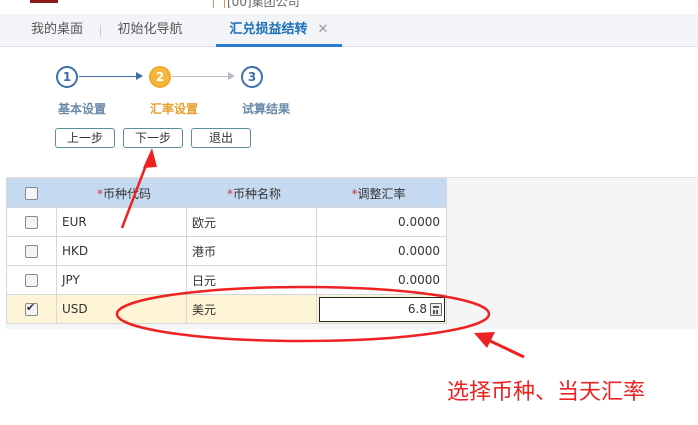 This screenshot has height=425, width=698. What do you see at coordinates (349, 4) in the screenshot?
I see `top-strip: [00]集团公司` at bounding box center [349, 4].